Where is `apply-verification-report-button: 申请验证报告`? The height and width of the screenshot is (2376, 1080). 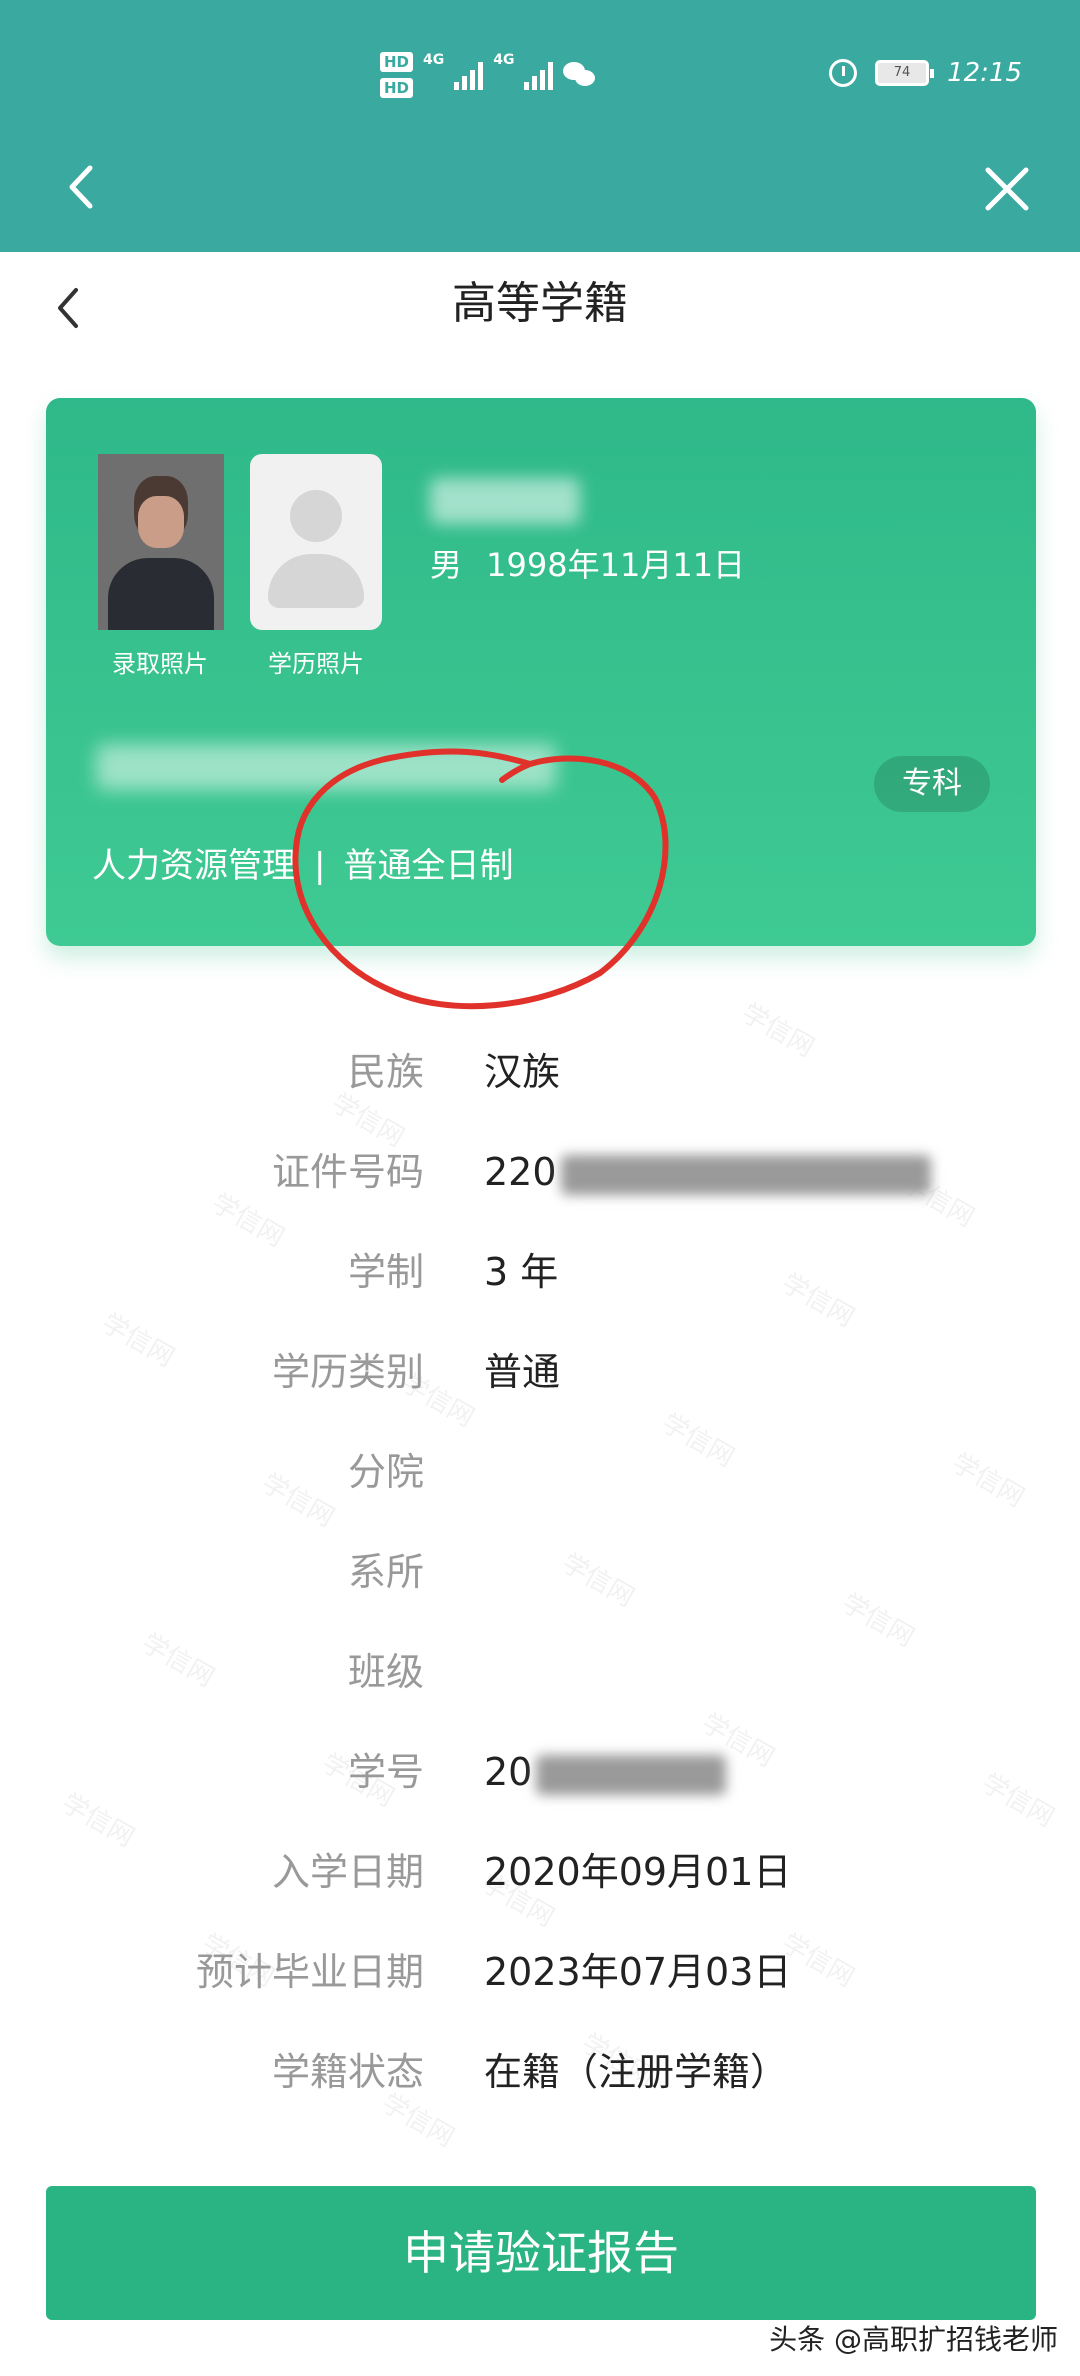 apply-verification-report-button: 申请验证报告 is located at coordinates (541, 2253).